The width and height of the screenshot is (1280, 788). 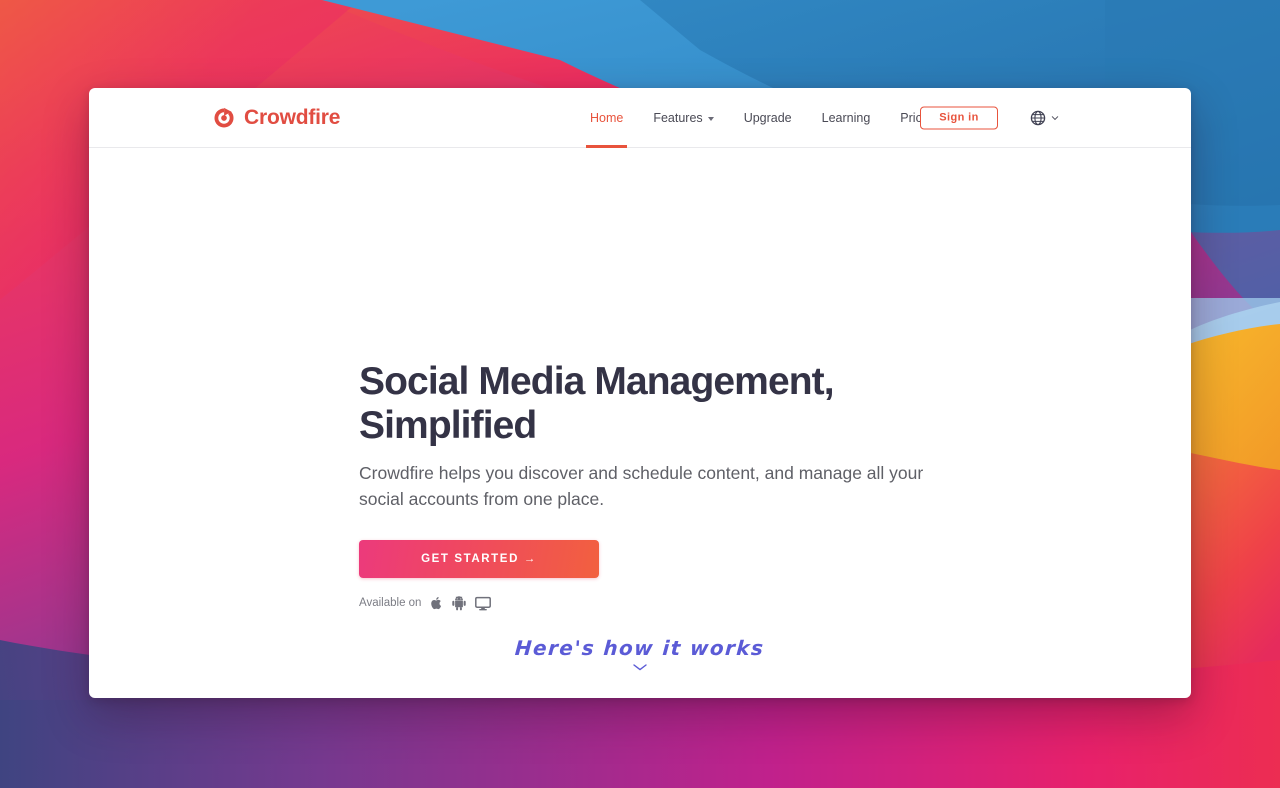 What do you see at coordinates (678, 118) in the screenshot?
I see `nav-label-features: Features` at bounding box center [678, 118].